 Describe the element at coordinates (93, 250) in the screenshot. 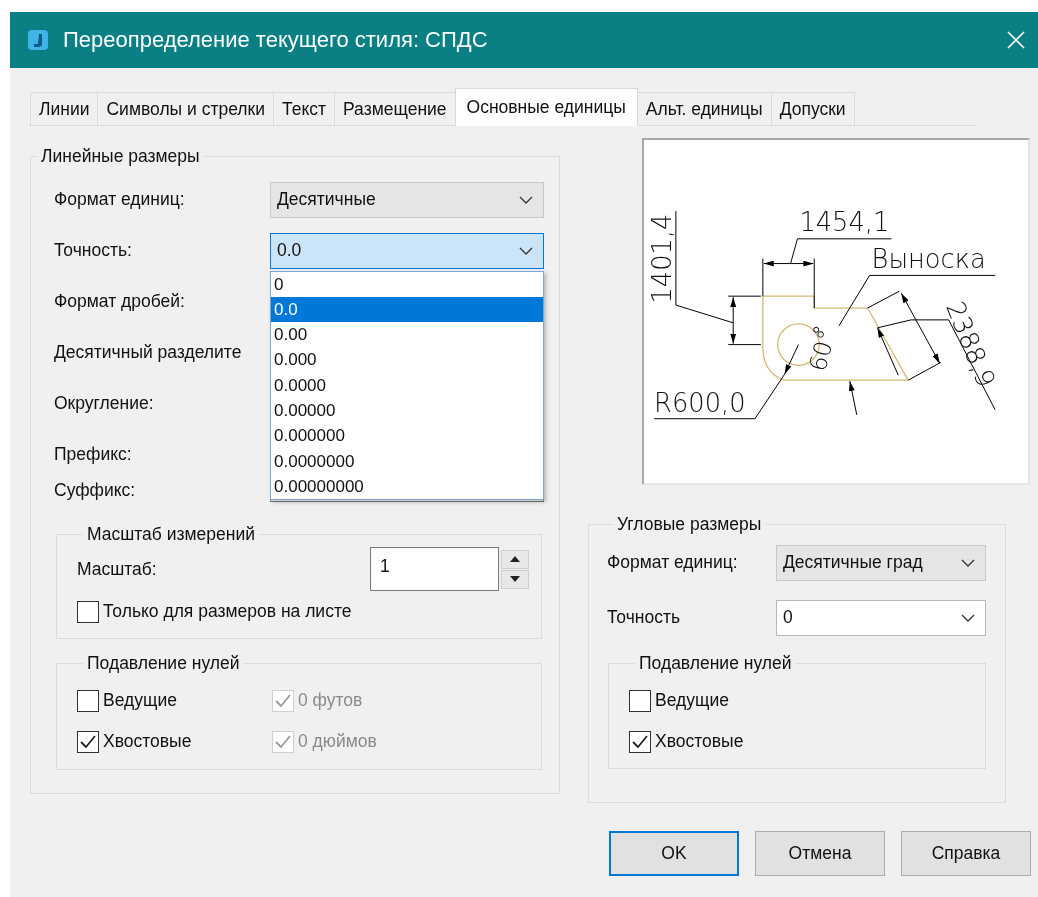

I see `field-label: Точность:` at that location.